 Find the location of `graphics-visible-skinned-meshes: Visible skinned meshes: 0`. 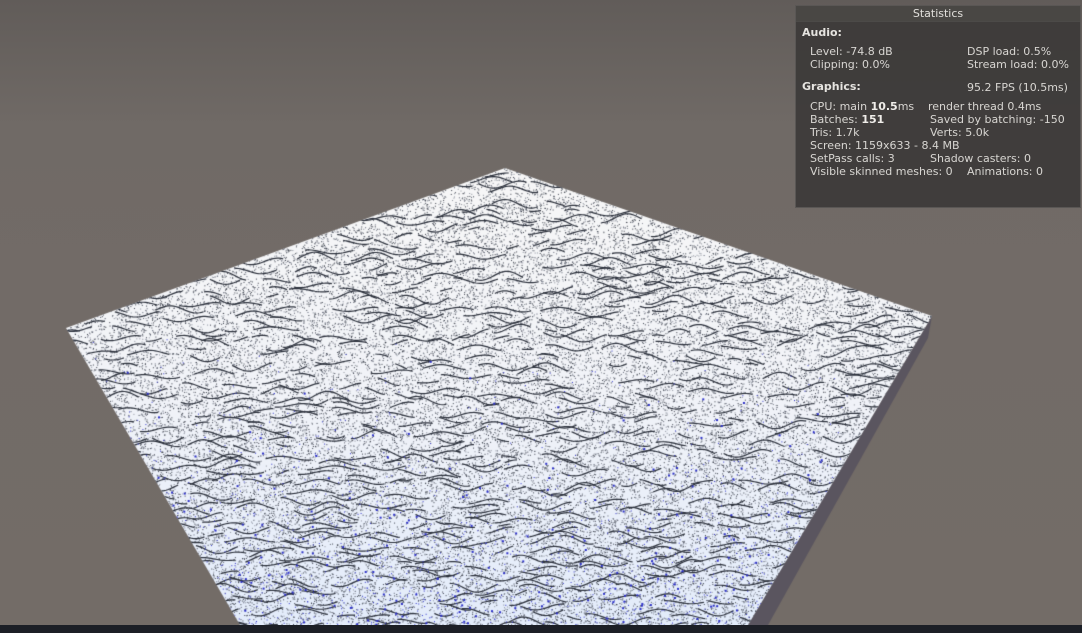

graphics-visible-skinned-meshes: Visible skinned meshes: 0 is located at coordinates (881, 171).